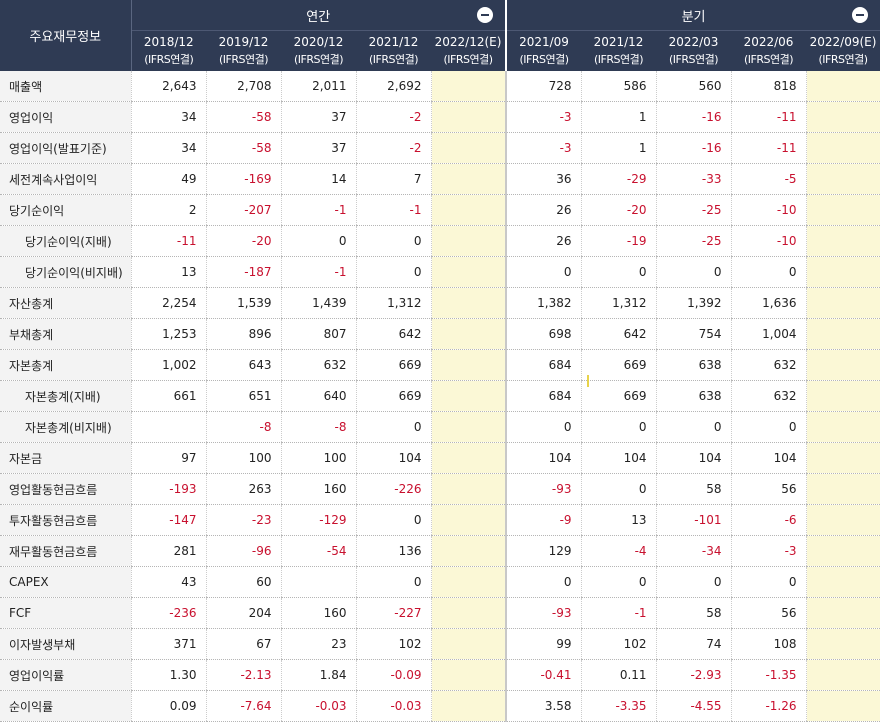 This screenshot has width=880, height=722. I want to click on row-label: 투자활동현금흐름, so click(65, 520).